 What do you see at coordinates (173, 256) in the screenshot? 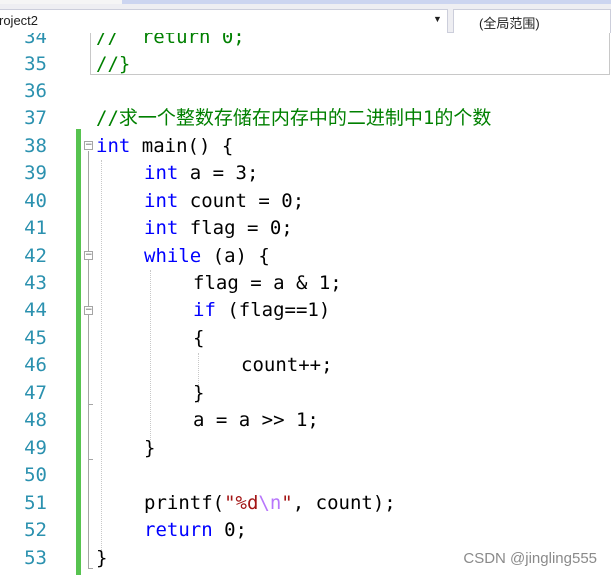
I see `keyword: while` at bounding box center [173, 256].